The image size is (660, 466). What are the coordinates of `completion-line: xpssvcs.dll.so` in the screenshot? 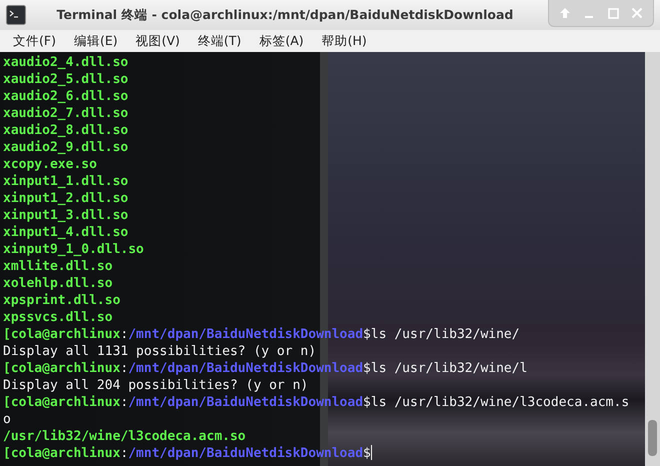 It's located at (58, 317).